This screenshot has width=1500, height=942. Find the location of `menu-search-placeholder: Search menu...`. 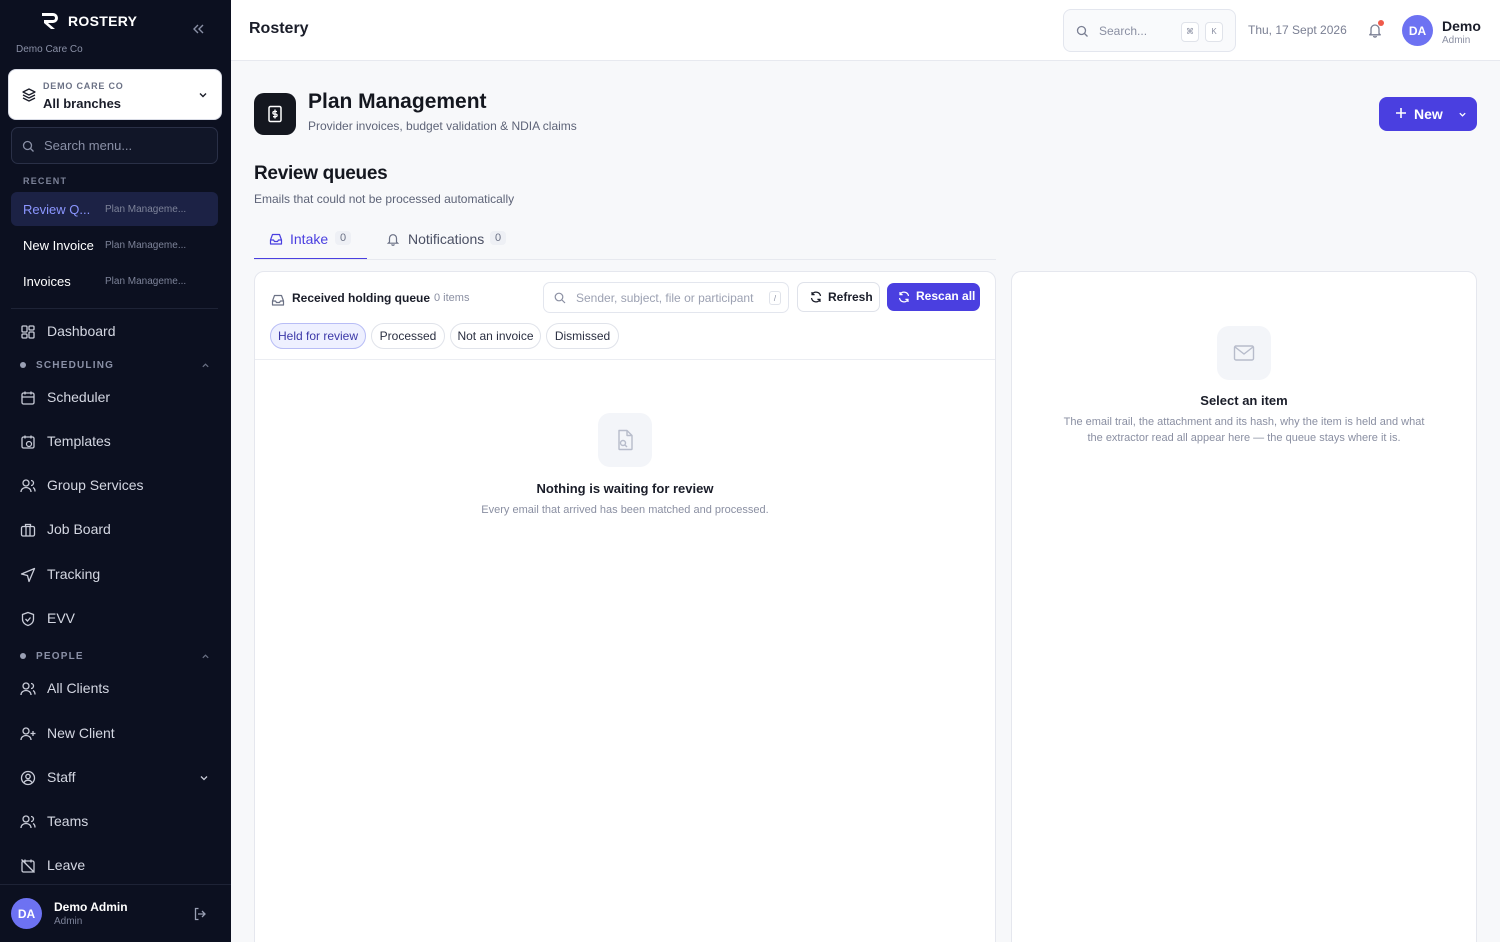

menu-search-placeholder: Search menu... is located at coordinates (88, 145).